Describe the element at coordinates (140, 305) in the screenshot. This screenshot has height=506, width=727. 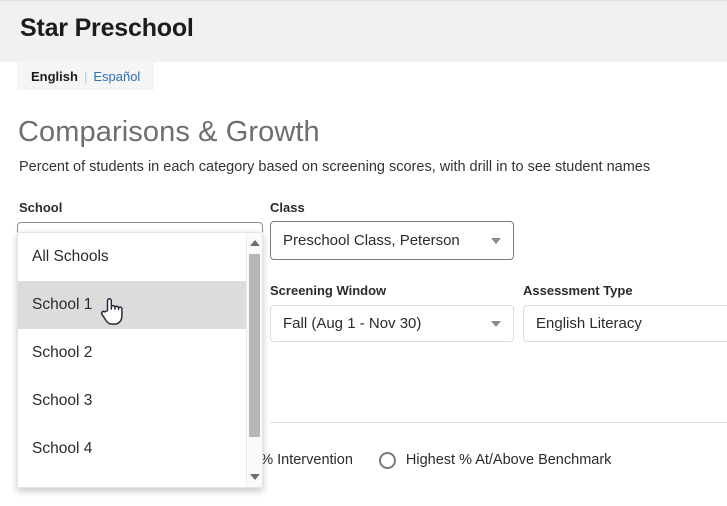
I see `dropdown-option-school-1: School 1` at that location.